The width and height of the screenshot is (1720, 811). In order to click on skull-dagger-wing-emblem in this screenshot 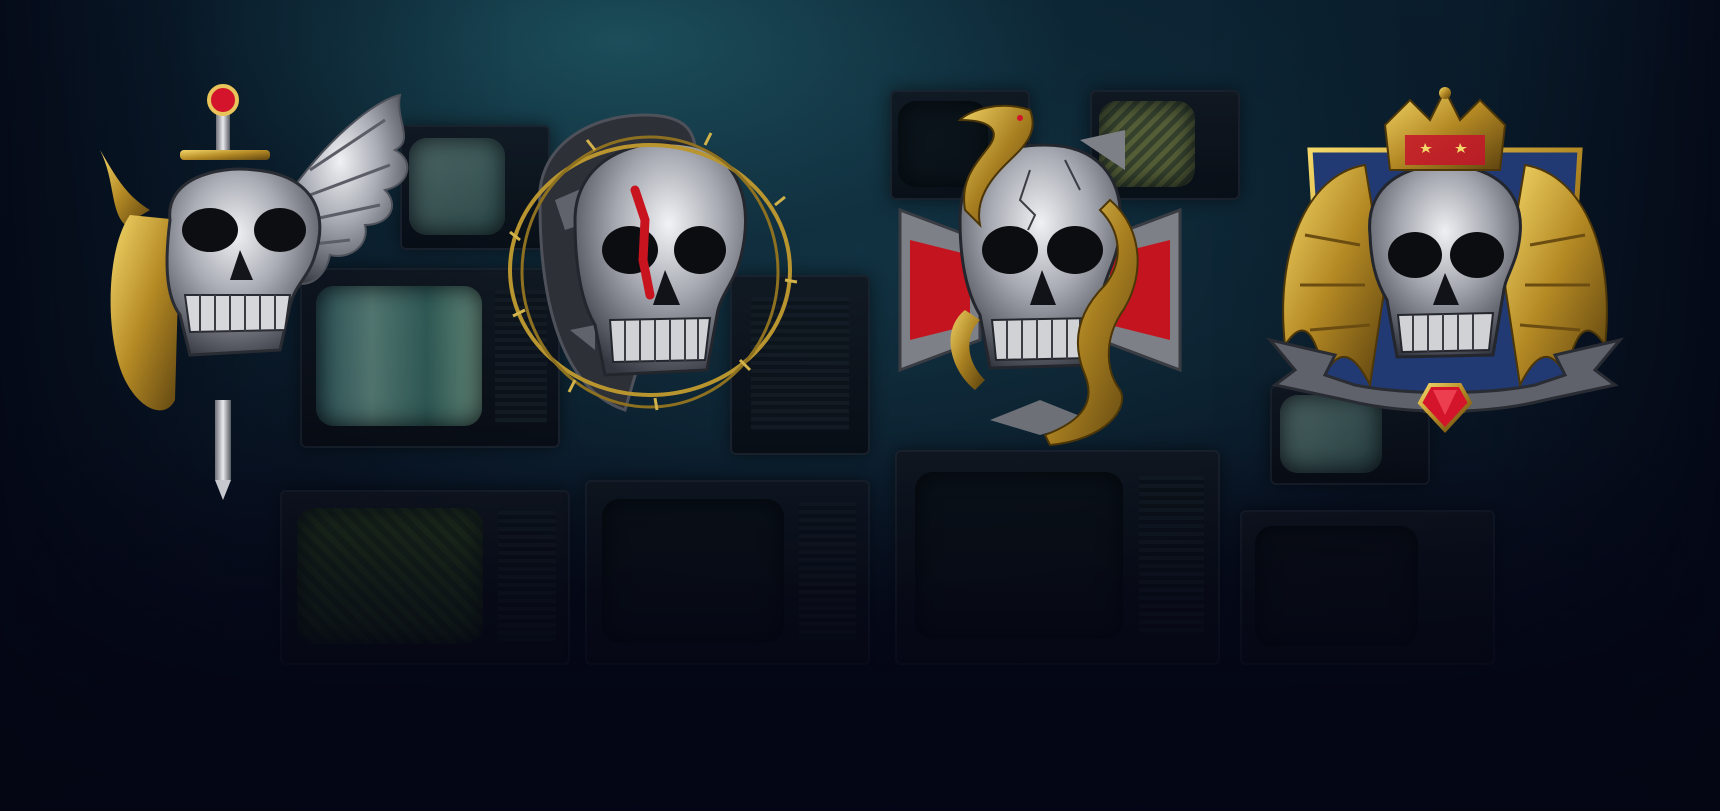, I will do `click(267, 290)`.